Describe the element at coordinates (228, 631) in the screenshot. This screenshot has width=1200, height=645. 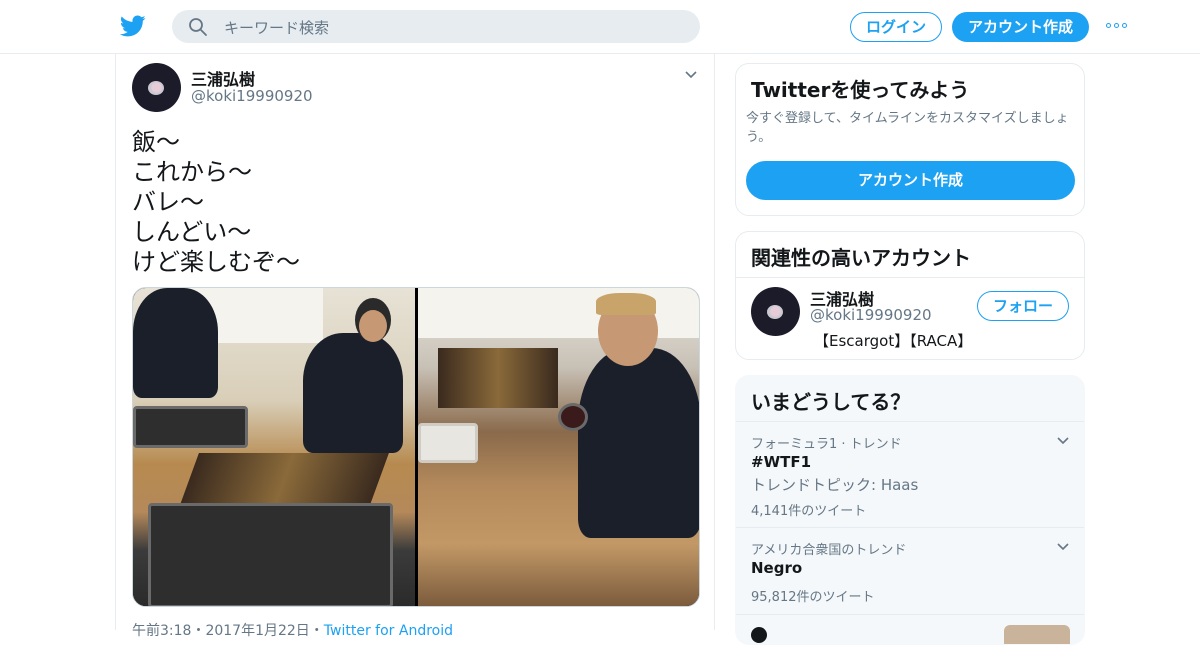
I see `tweet-timestamp: 午前3:18・2017年1月22日・` at that location.